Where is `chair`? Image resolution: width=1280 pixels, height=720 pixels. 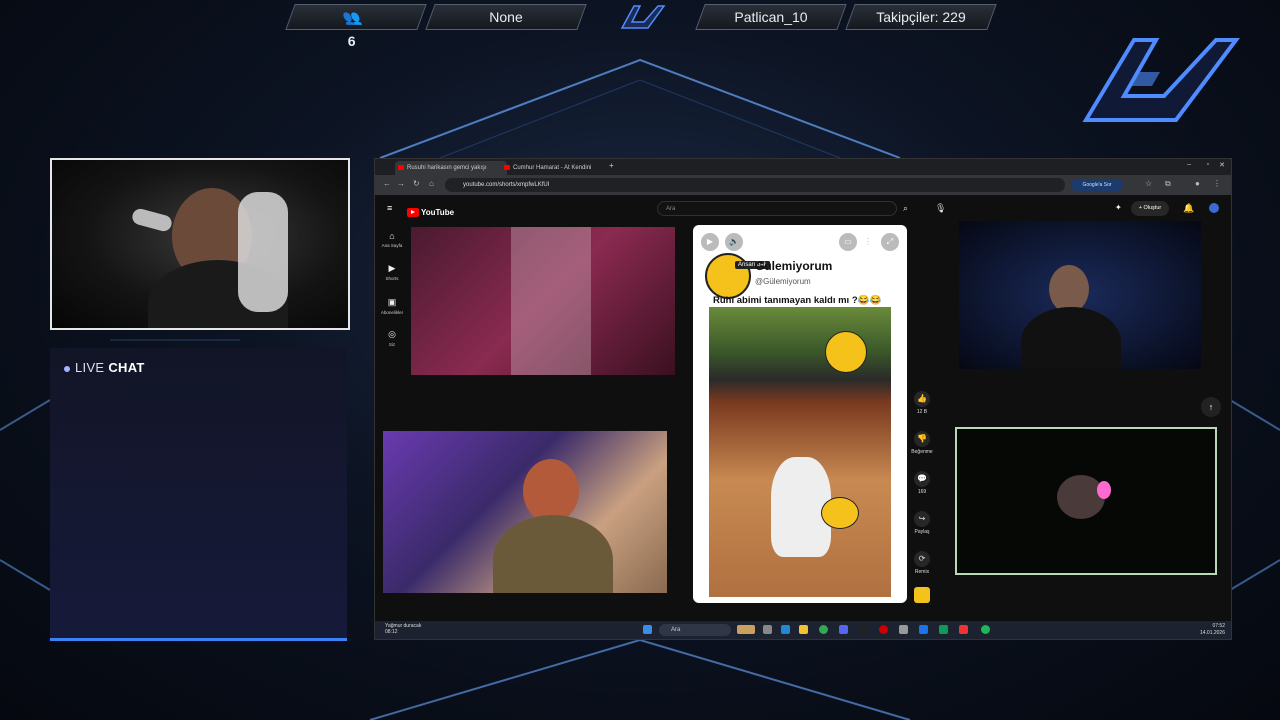
chair is located at coordinates (263, 252).